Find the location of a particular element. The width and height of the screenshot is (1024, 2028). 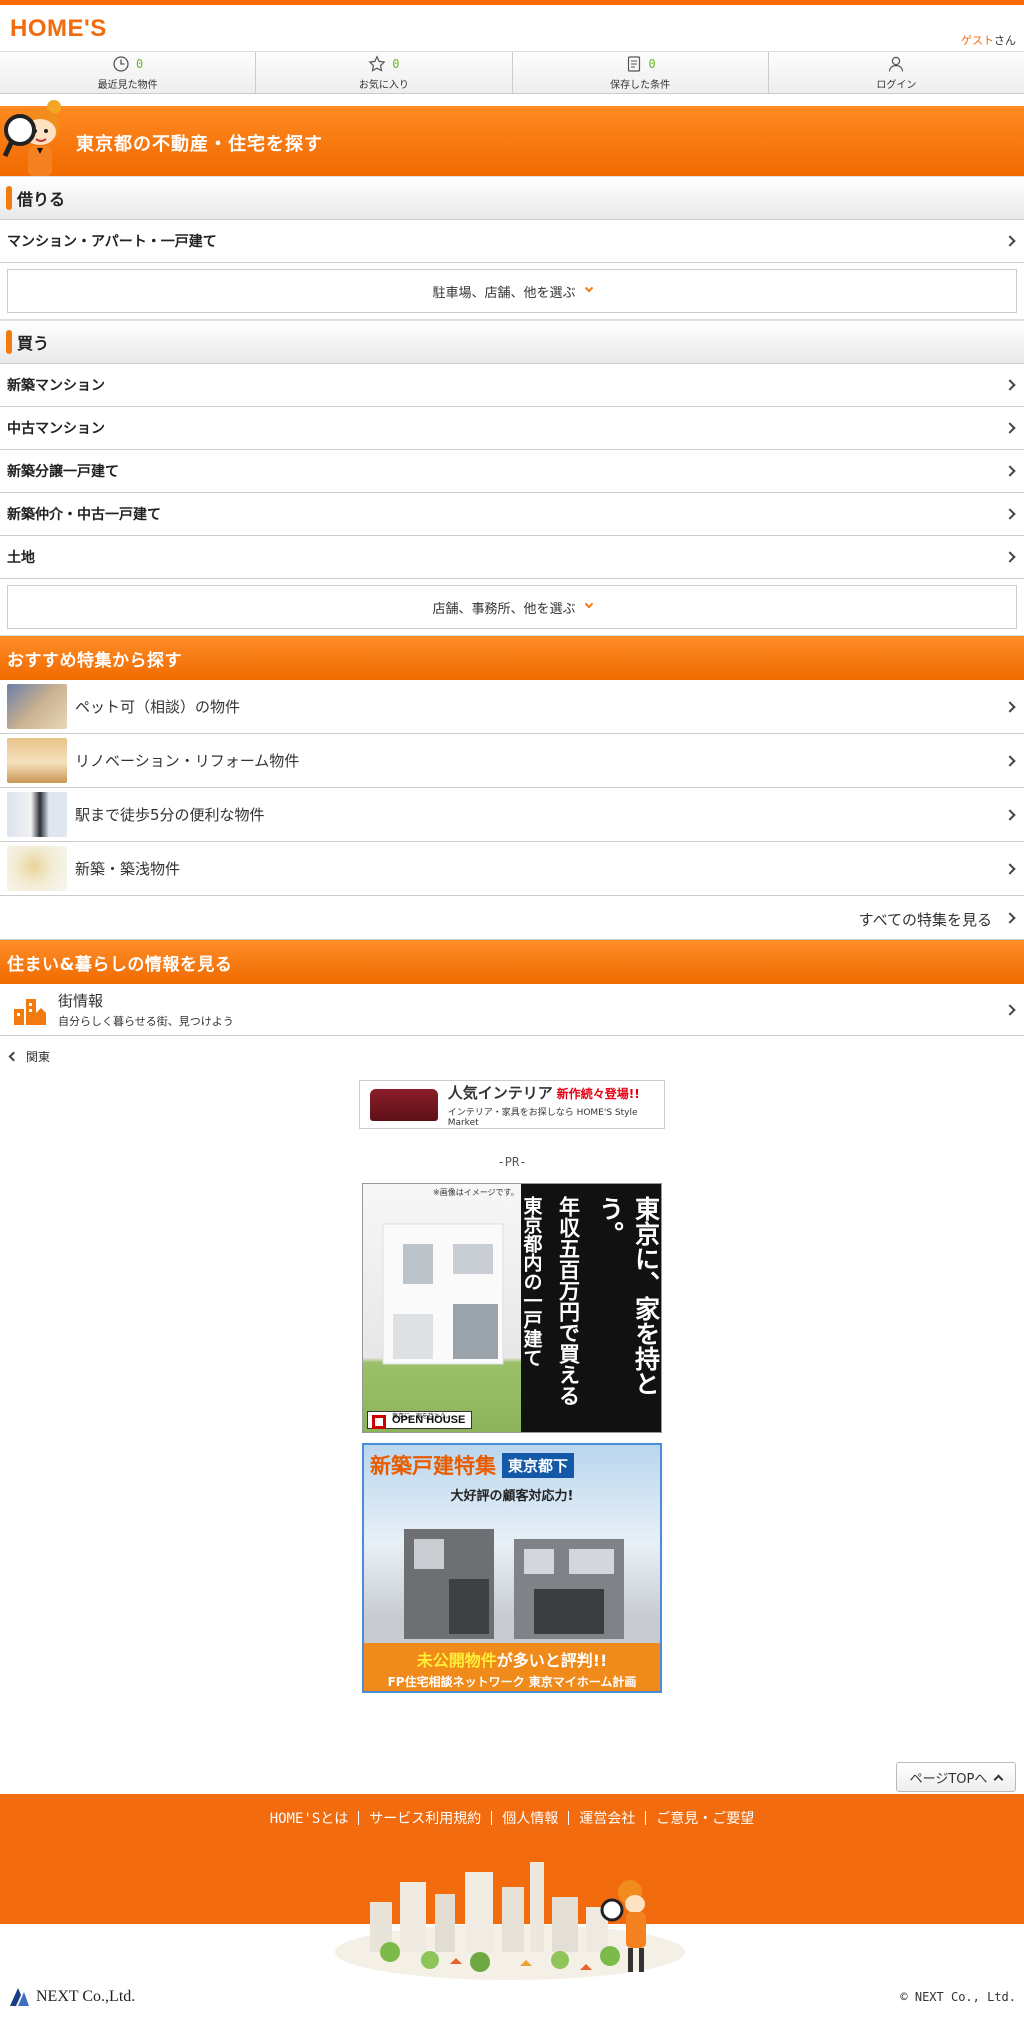

ad2-title: 新築戸建特集 is located at coordinates (433, 1466).